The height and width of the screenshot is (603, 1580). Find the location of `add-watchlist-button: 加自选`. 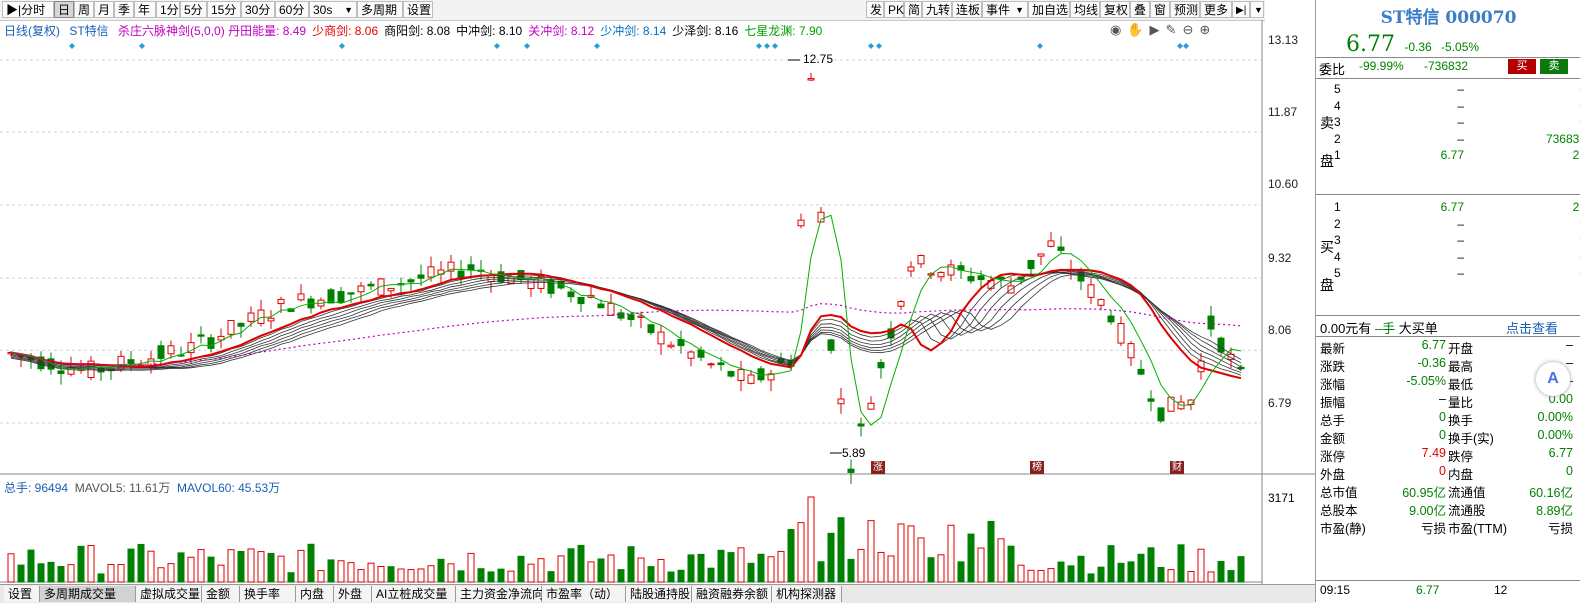

add-watchlist-button: 加自选 is located at coordinates (1049, 9).